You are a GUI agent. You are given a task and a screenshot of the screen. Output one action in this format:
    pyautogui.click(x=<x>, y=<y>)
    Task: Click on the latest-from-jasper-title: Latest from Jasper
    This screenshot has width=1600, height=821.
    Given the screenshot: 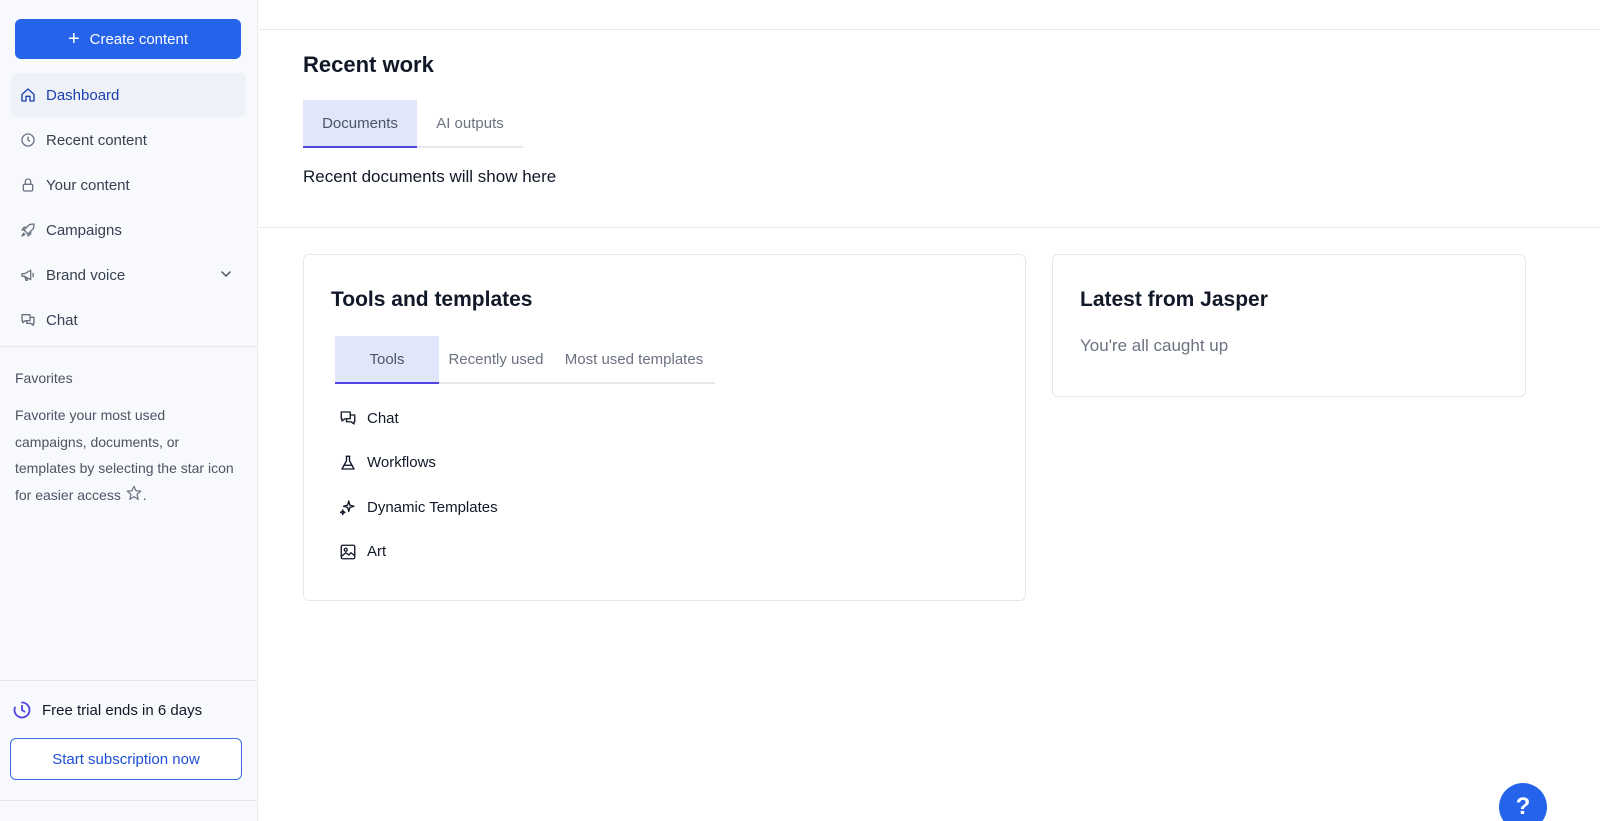 What is the action you would take?
    pyautogui.click(x=1174, y=299)
    